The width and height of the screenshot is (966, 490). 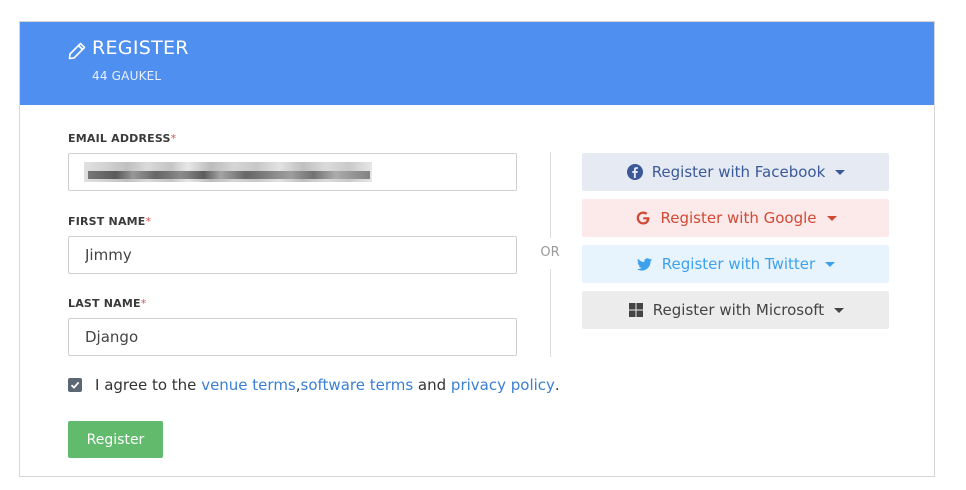 I want to click on google-label: Register with Google, so click(x=738, y=218).